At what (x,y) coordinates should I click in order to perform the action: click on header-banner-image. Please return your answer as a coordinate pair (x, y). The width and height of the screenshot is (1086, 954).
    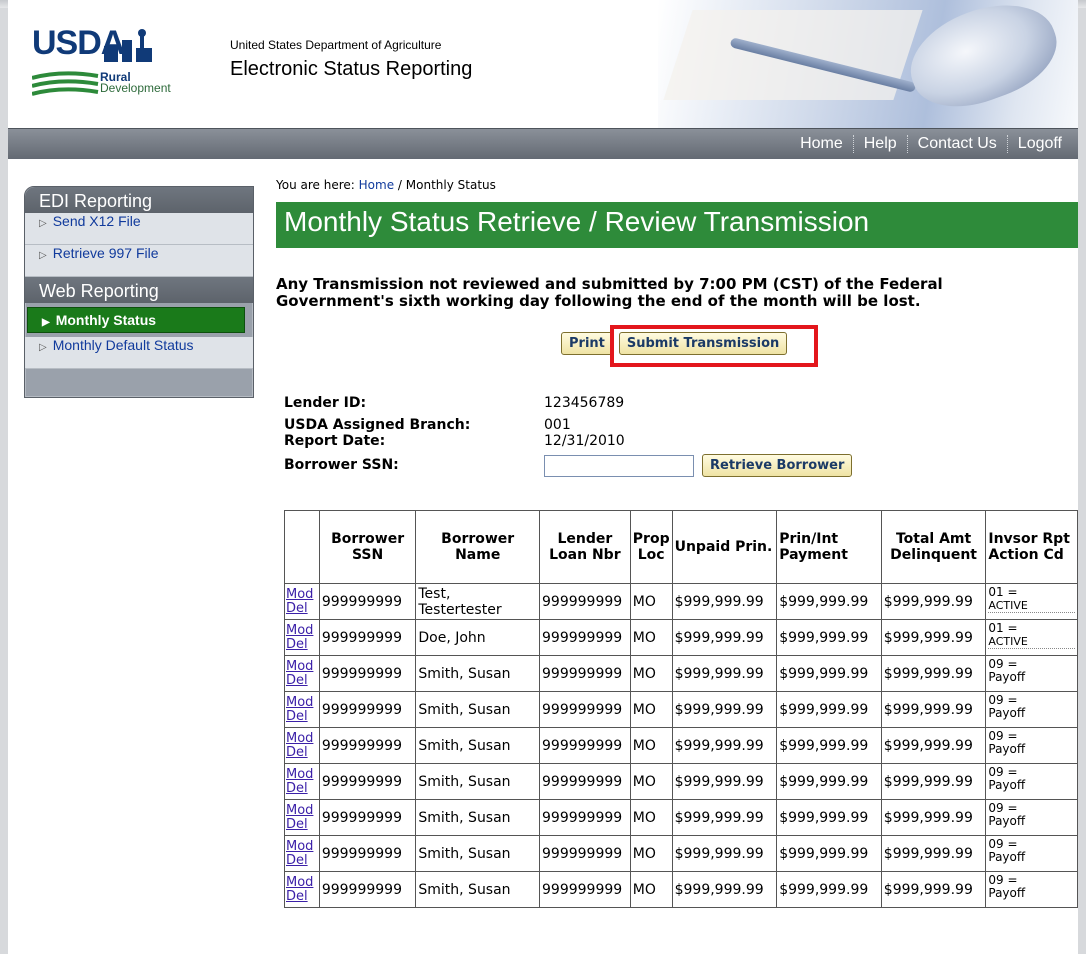
    Looking at the image, I should click on (868, 64).